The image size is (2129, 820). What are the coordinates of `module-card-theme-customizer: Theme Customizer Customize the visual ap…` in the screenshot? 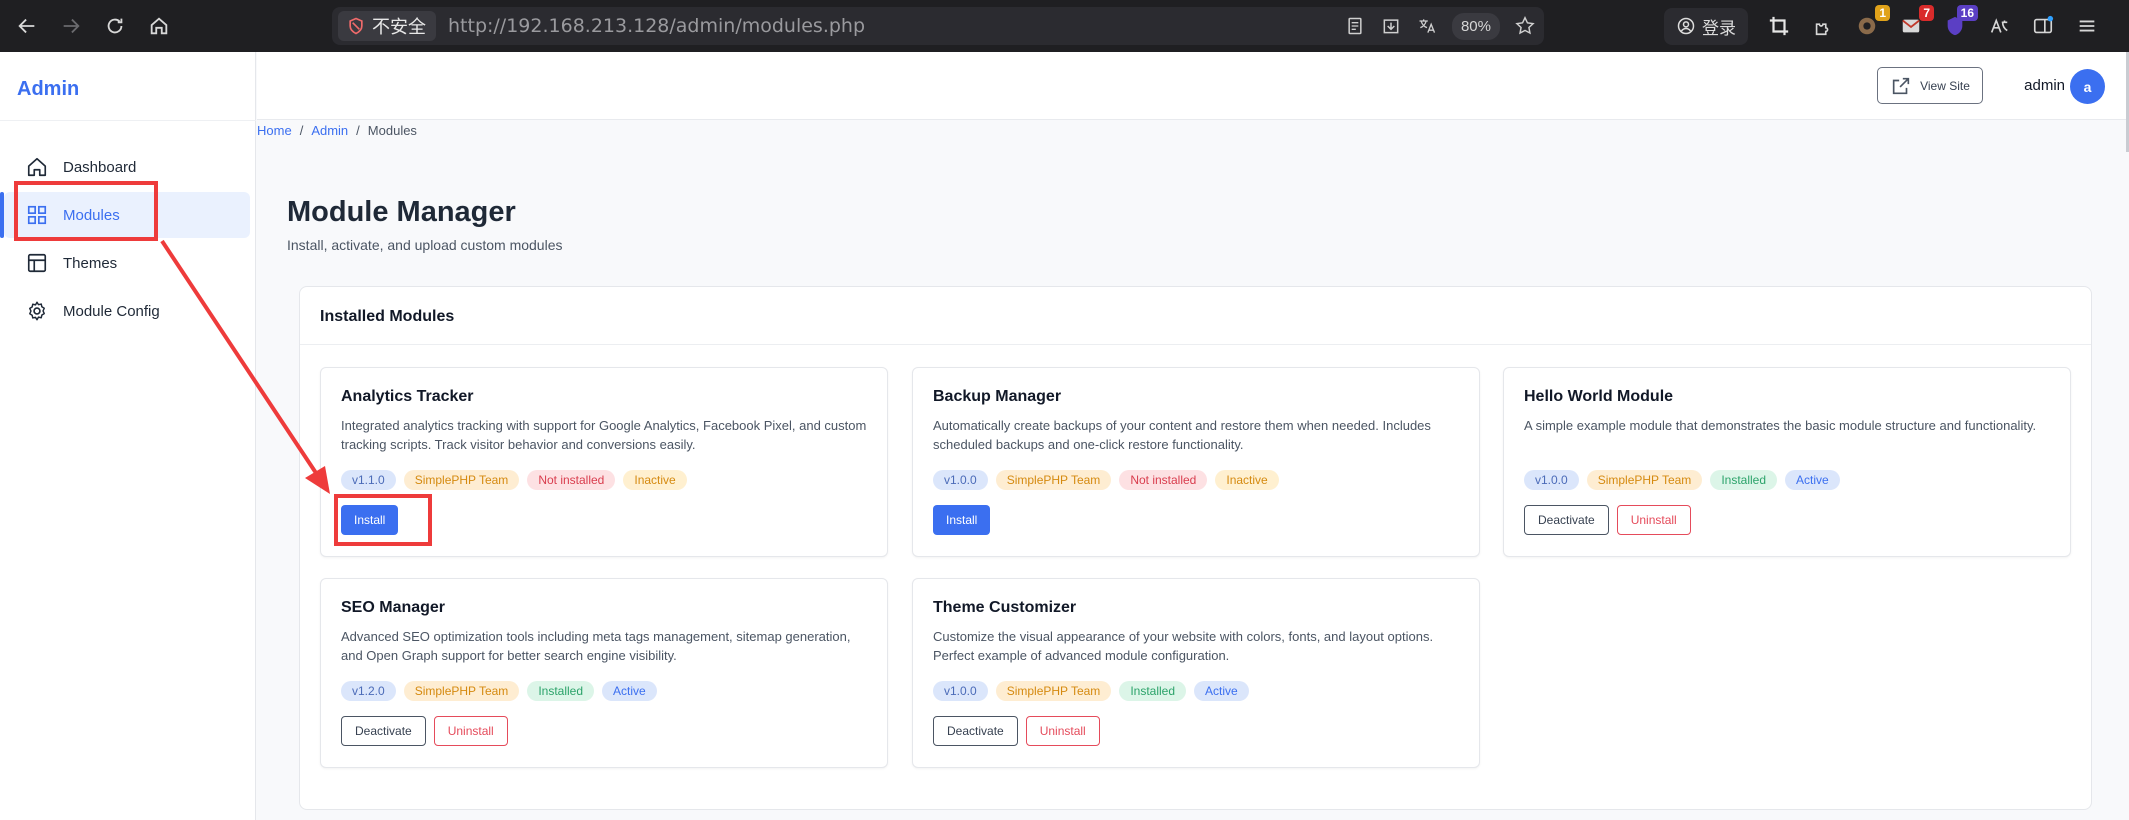 It's located at (1196, 673).